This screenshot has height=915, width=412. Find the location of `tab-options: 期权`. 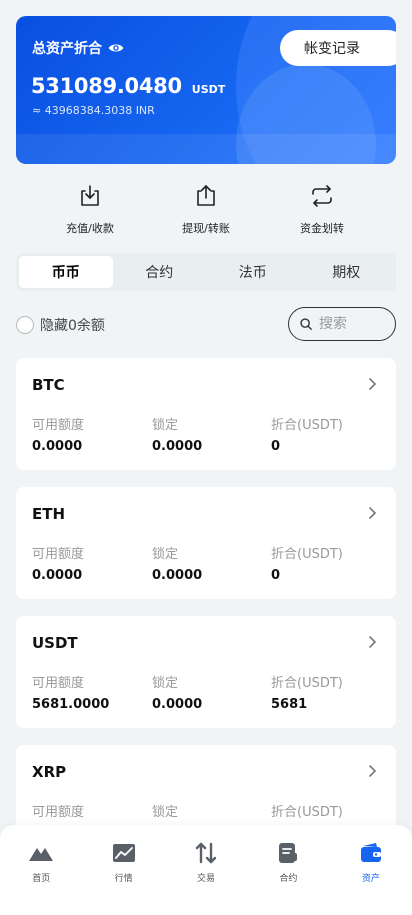

tab-options: 期权 is located at coordinates (347, 272).